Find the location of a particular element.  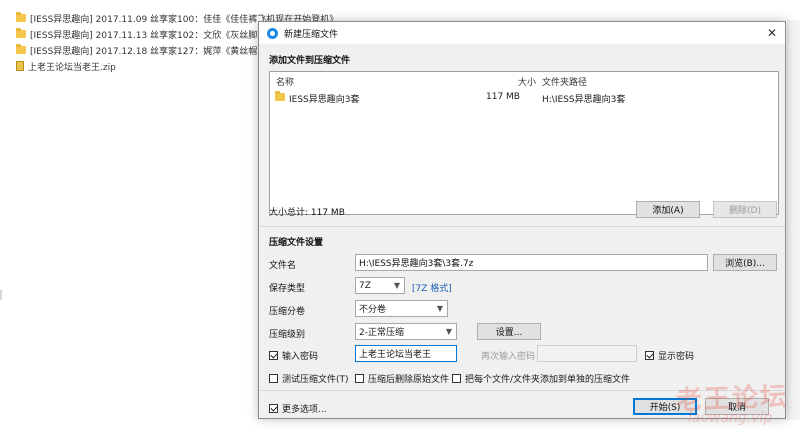

each-file-checkbox: 把每个文件/文件夹添加到单独的压缩文件 is located at coordinates (541, 378).